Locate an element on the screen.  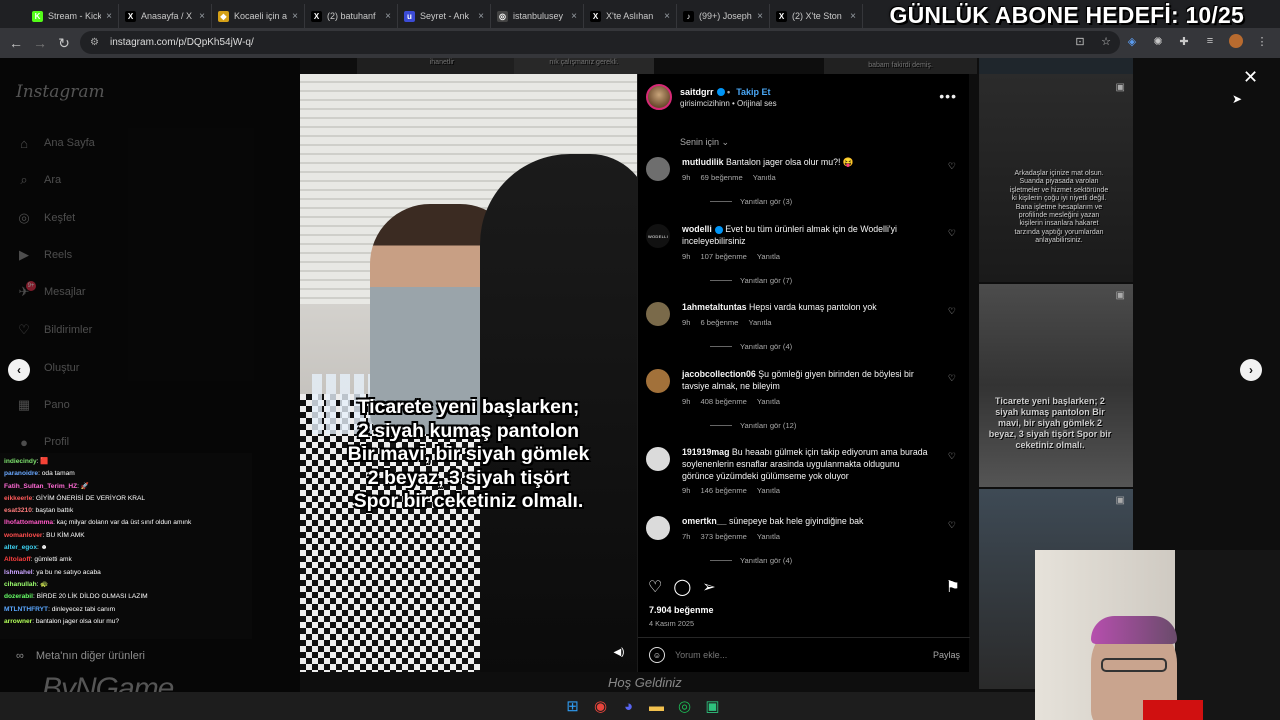
volume-icon: ◀) is located at coordinates (619, 652).